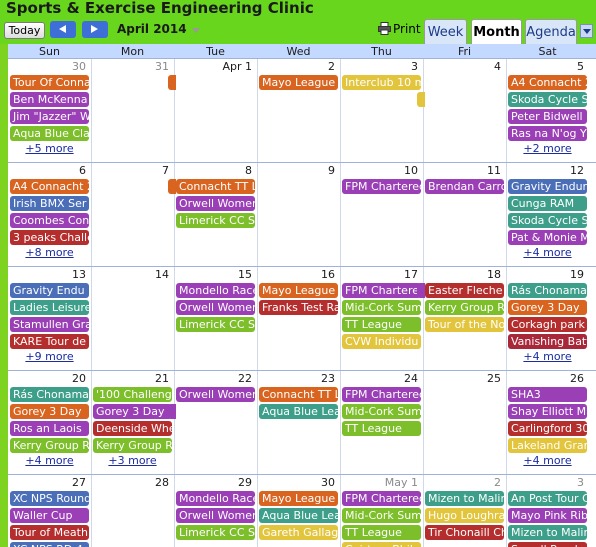 The width and height of the screenshot is (596, 547). Describe the element at coordinates (547, 394) in the screenshot. I see `event-chip: SHA3` at that location.